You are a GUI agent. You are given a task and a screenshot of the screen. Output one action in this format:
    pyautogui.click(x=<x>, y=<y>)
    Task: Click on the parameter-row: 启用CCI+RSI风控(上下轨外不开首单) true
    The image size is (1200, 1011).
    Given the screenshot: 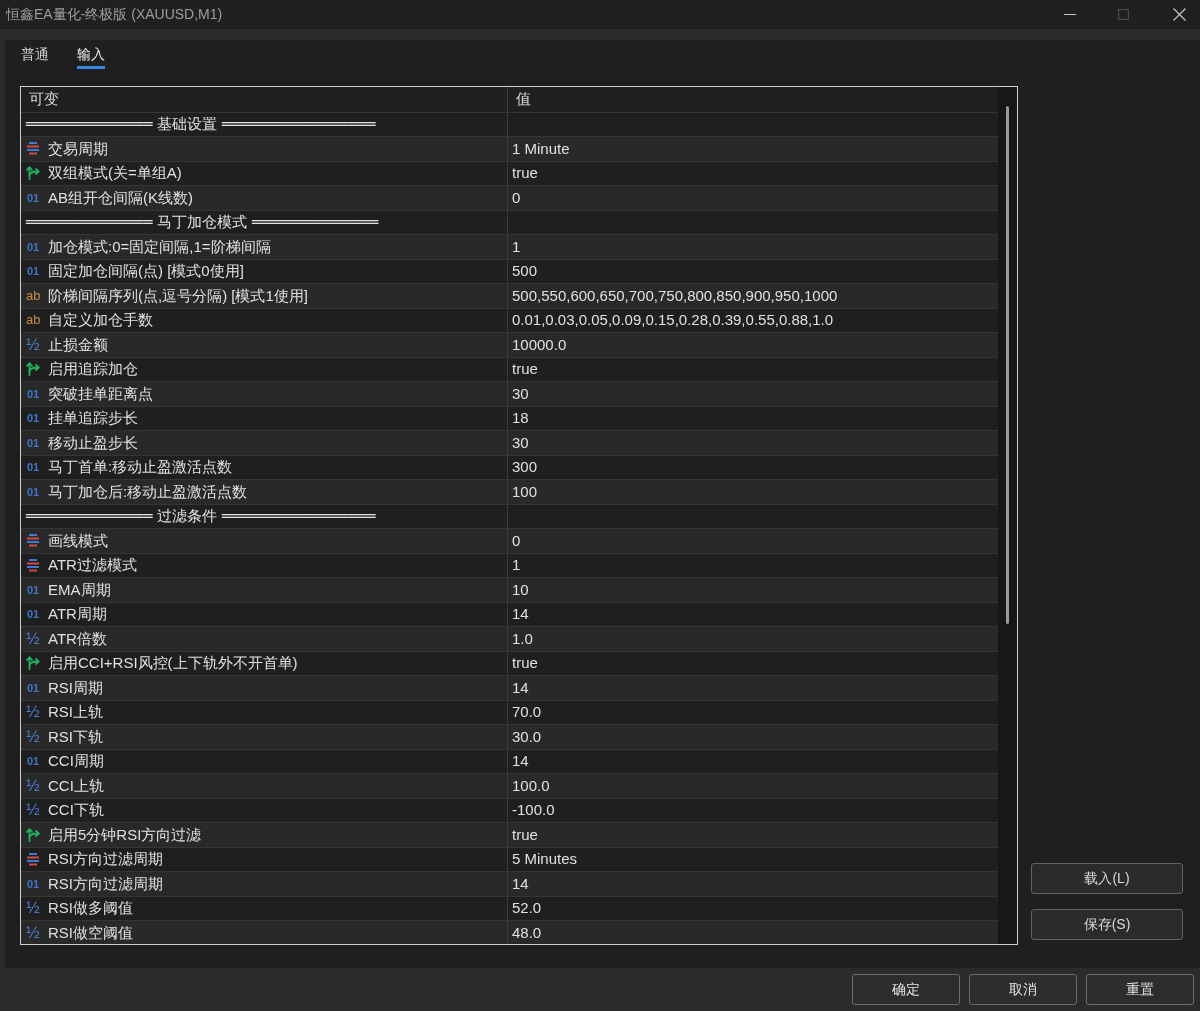 What is the action you would take?
    pyautogui.click(x=509, y=662)
    